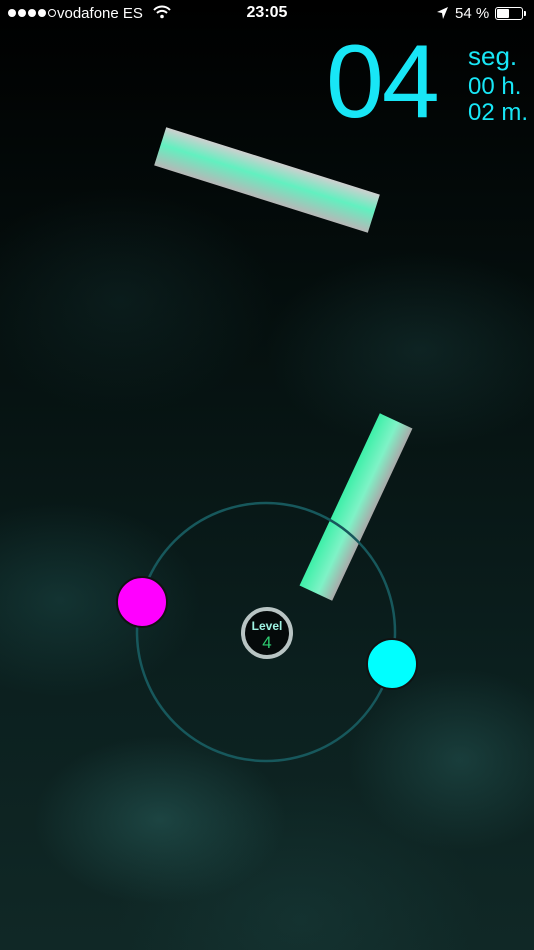 Image resolution: width=534 pixels, height=950 pixels. What do you see at coordinates (267, 626) in the screenshot?
I see `level-label: Level` at bounding box center [267, 626].